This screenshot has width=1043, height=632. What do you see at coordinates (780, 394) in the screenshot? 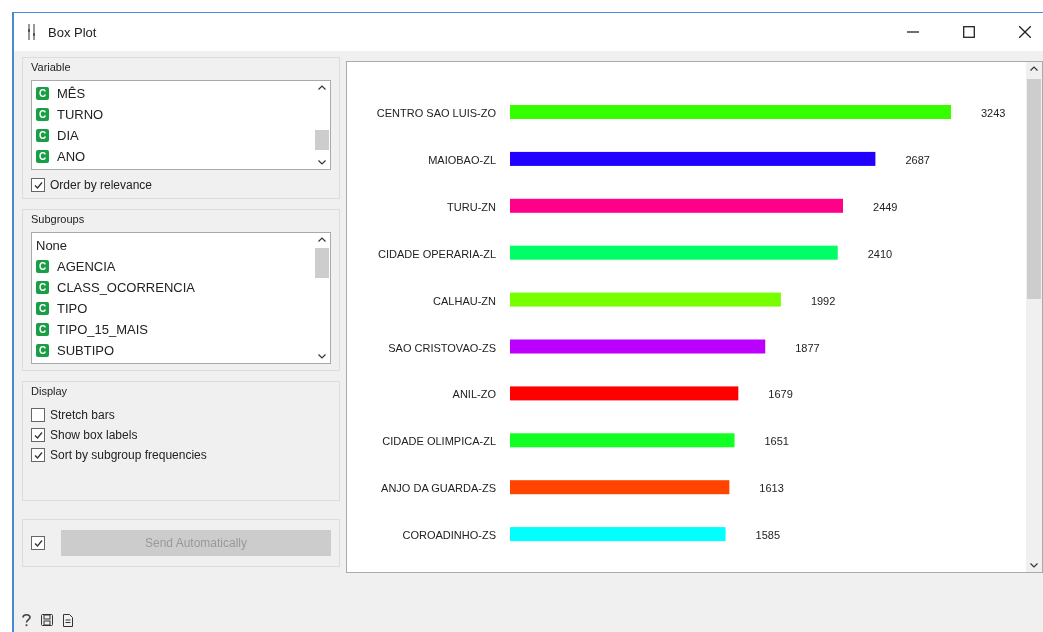
I see `value-label: 1679` at bounding box center [780, 394].